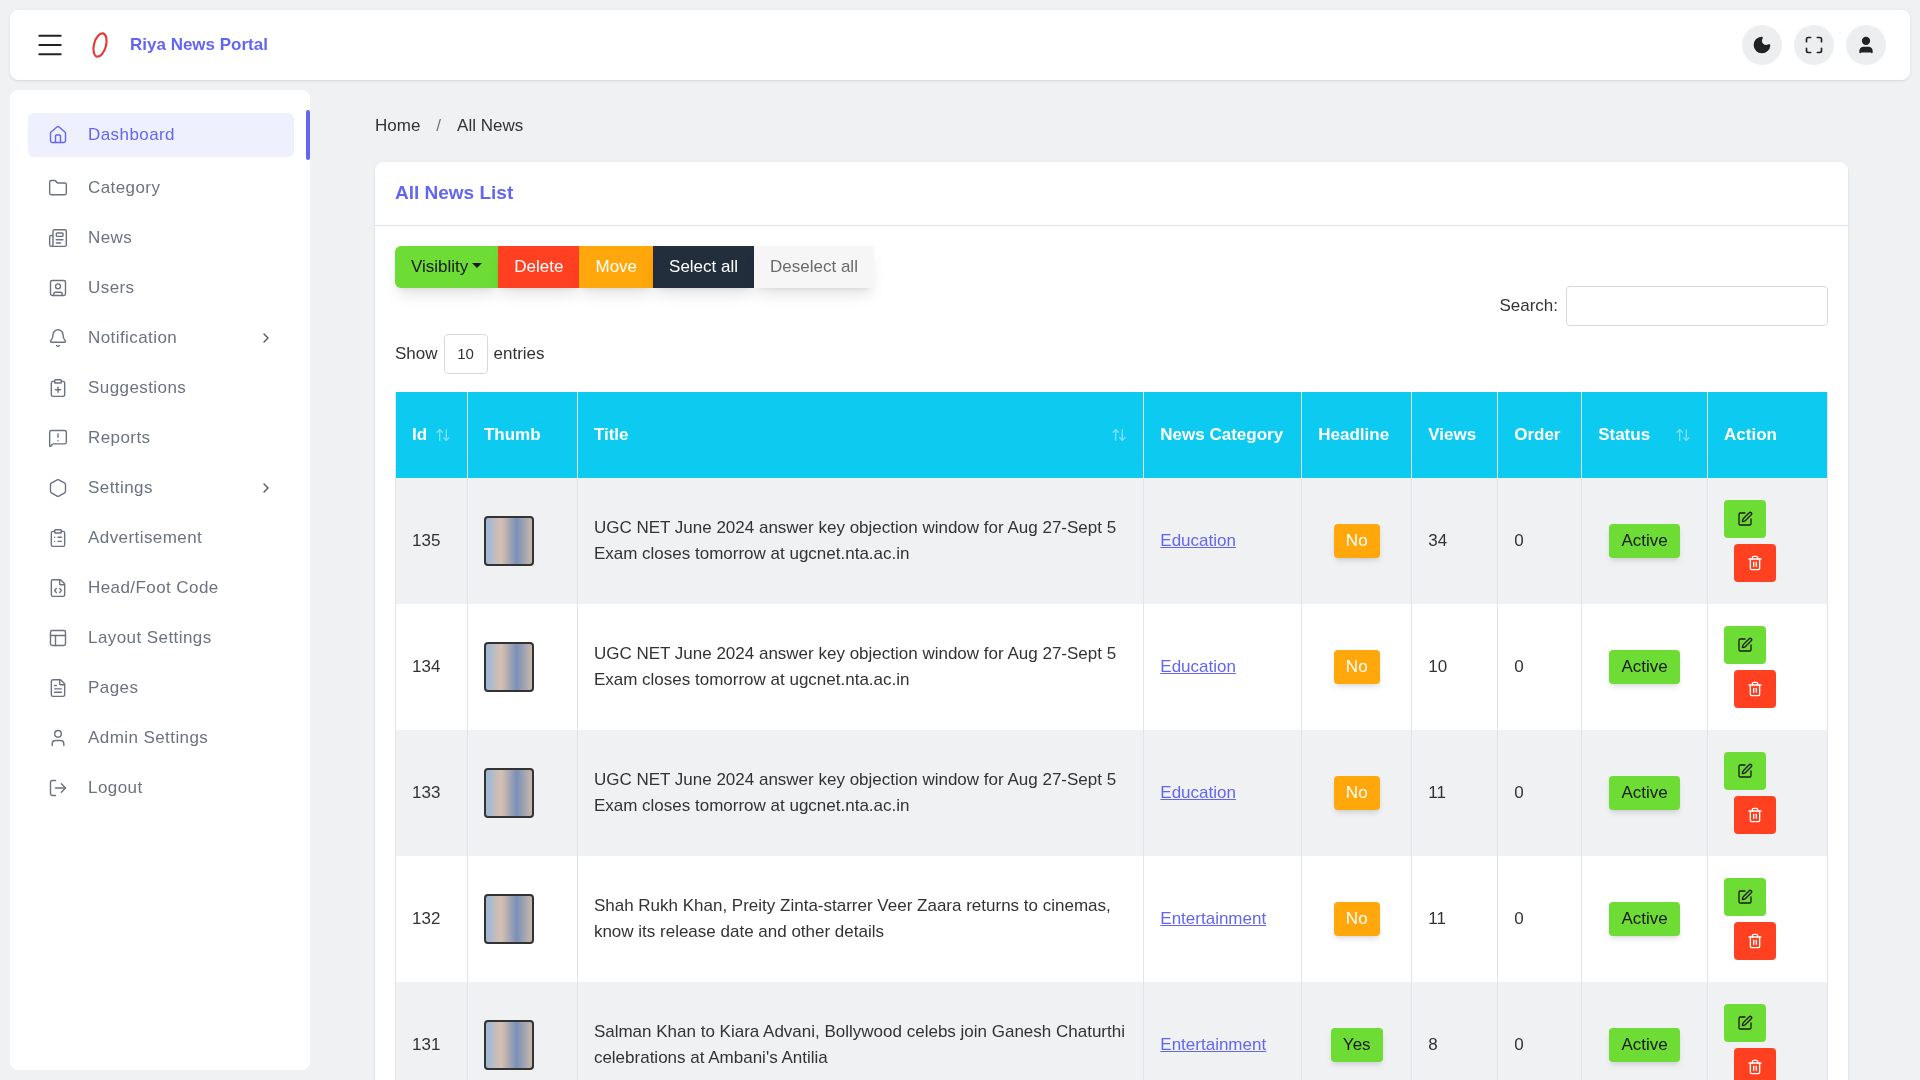 This screenshot has height=1080, width=1920. I want to click on action-button: Deselect all, so click(814, 267).